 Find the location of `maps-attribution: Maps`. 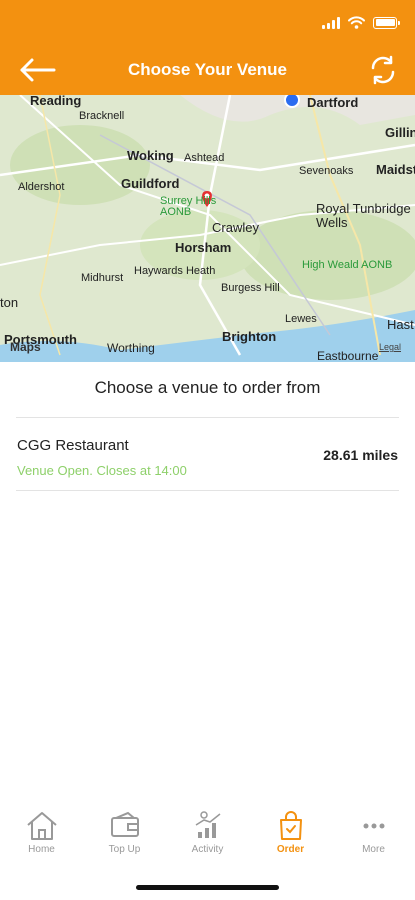

maps-attribution: Maps is located at coordinates (25, 347).